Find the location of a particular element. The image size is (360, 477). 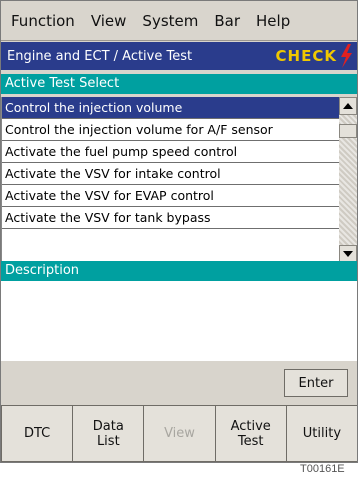

arrow-up-icon is located at coordinates (348, 106).